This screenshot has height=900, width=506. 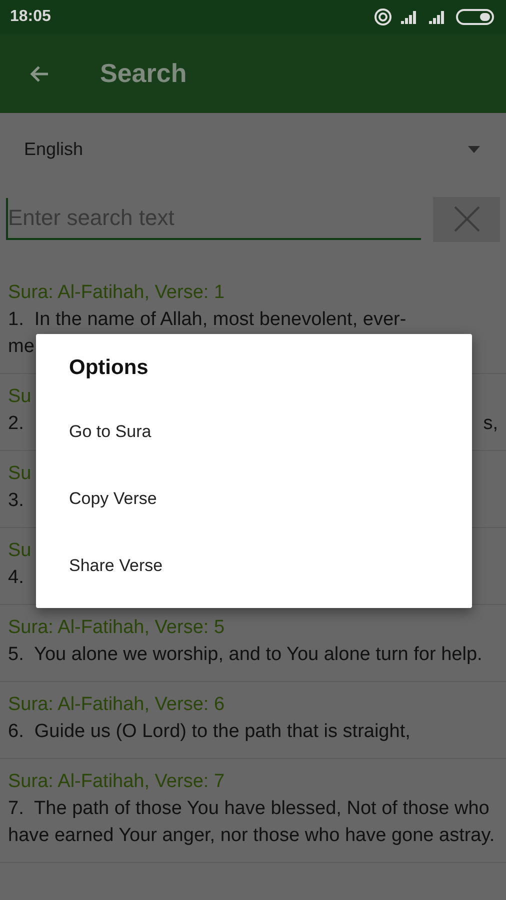 I want to click on verse-text: 3., so click(x=16, y=501).